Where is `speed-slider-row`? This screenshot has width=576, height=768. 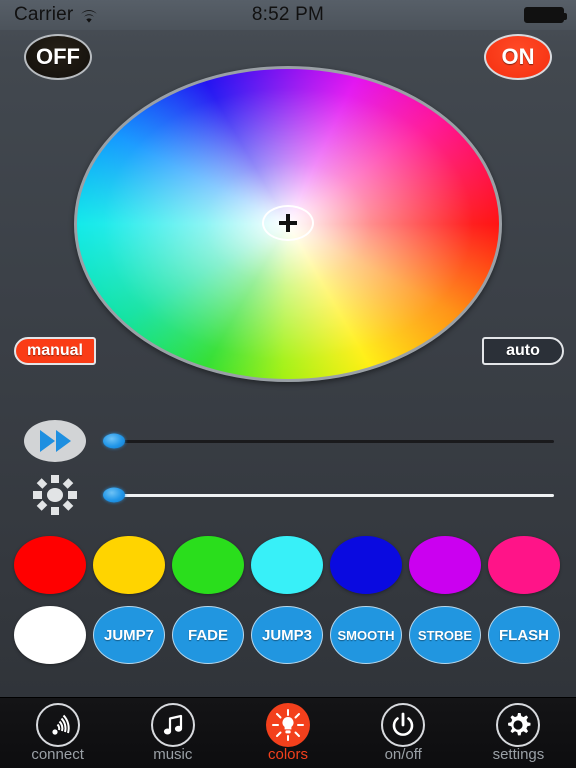
speed-slider-row is located at coordinates (288, 441).